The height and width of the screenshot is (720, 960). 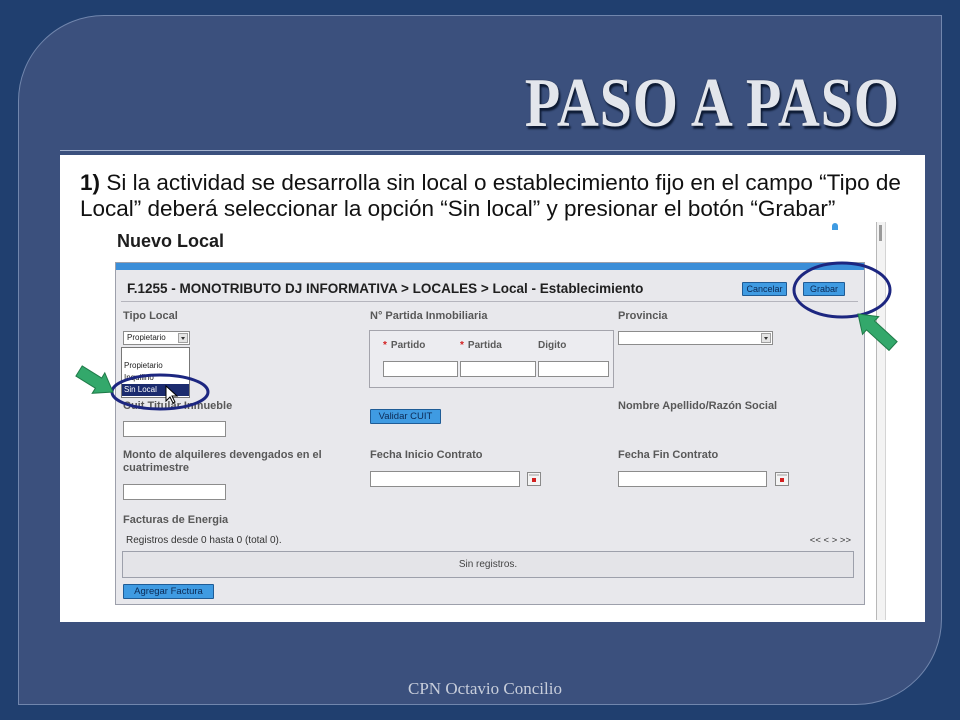 What do you see at coordinates (485, 688) in the screenshot?
I see `slide-footer: CPN Octavio Concilio` at bounding box center [485, 688].